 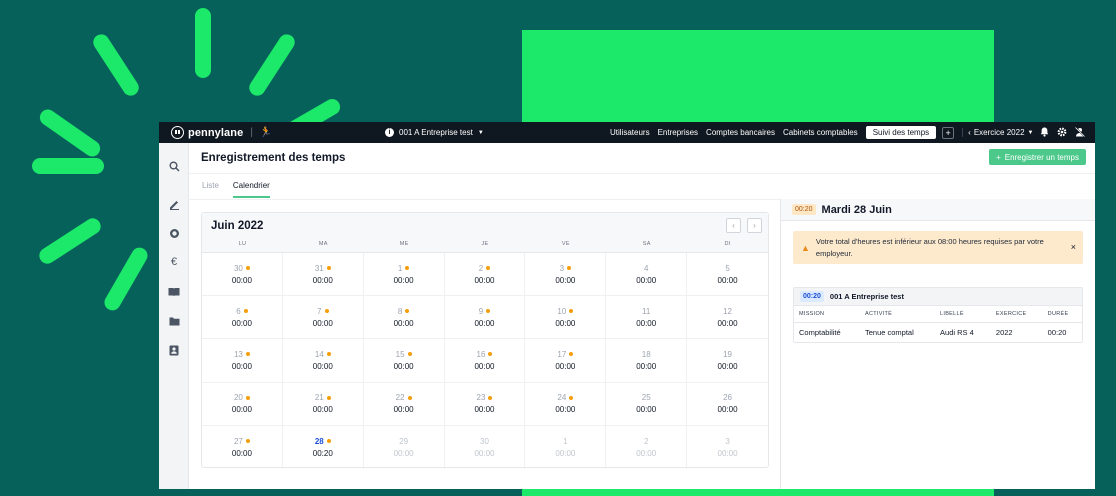 What do you see at coordinates (805, 247) in the screenshot?
I see `warning-icon: ▲` at bounding box center [805, 247].